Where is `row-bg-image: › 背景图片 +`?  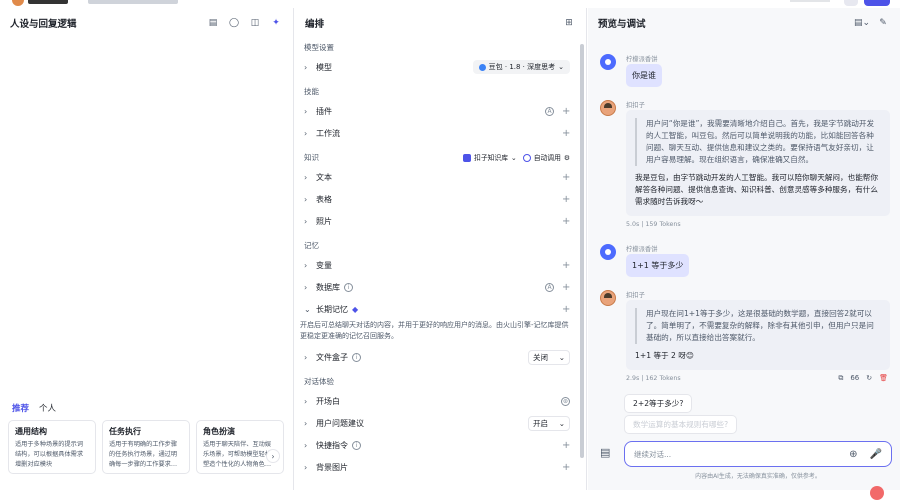
row-bg-image: › 背景图片 + is located at coordinates (437, 467).